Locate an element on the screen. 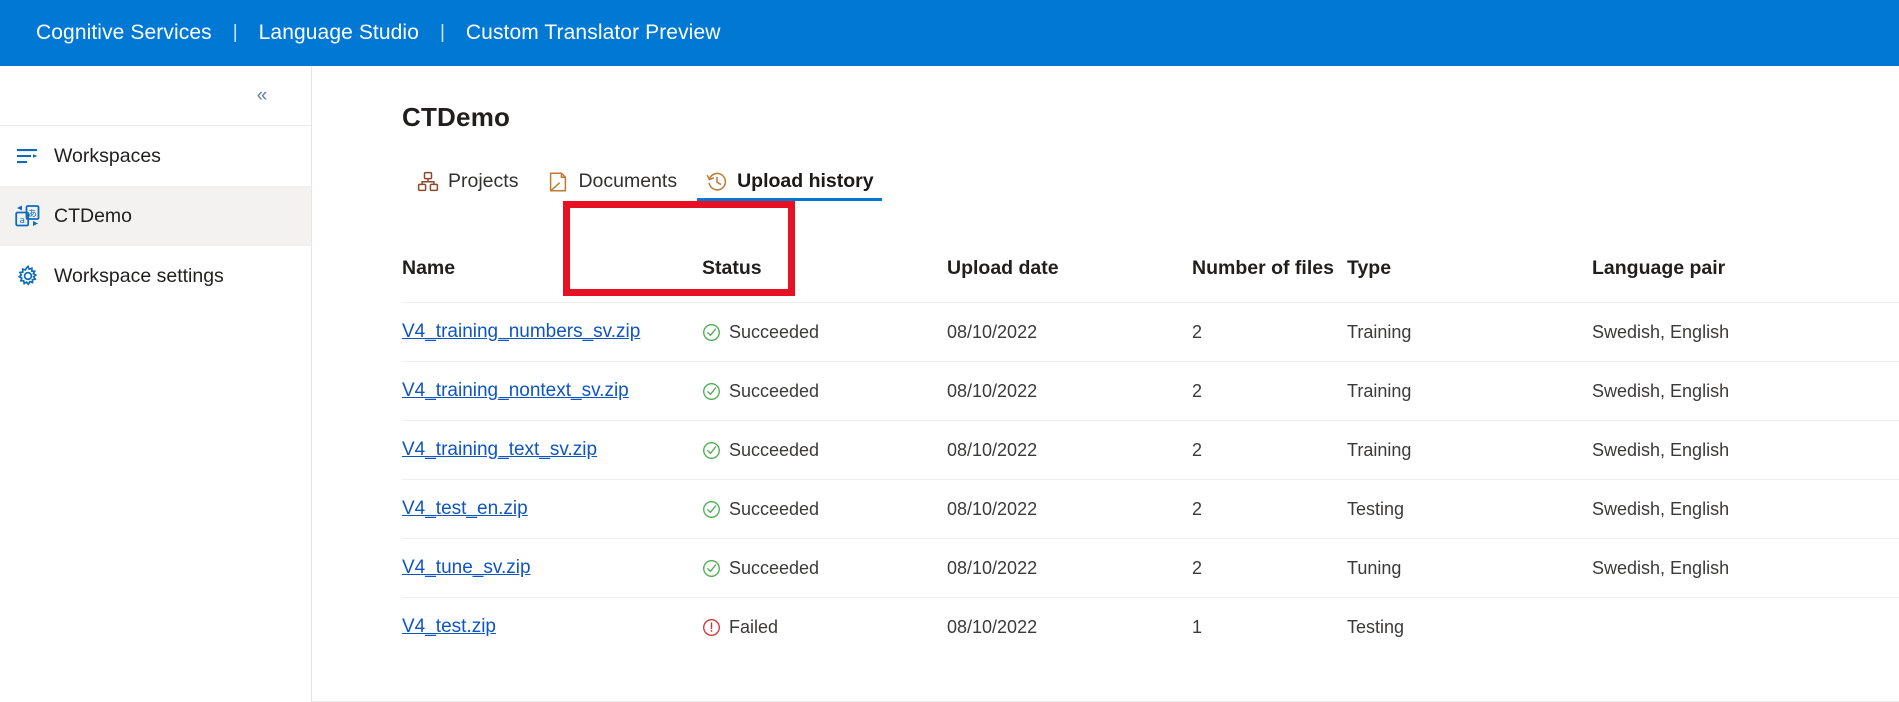 This screenshot has height=702, width=1899. cell-type: Tuning is located at coordinates (1469, 568).